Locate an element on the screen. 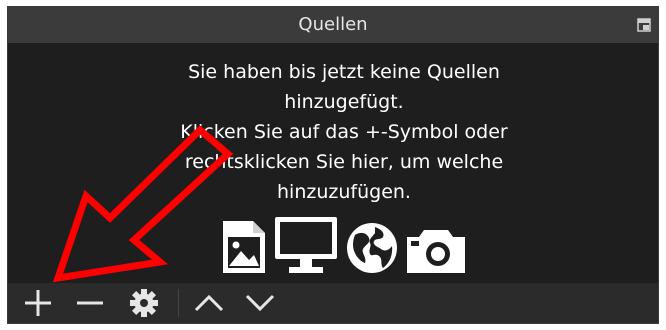 The height and width of the screenshot is (330, 666). dock-titlebar: Quellen is located at coordinates (333, 25).